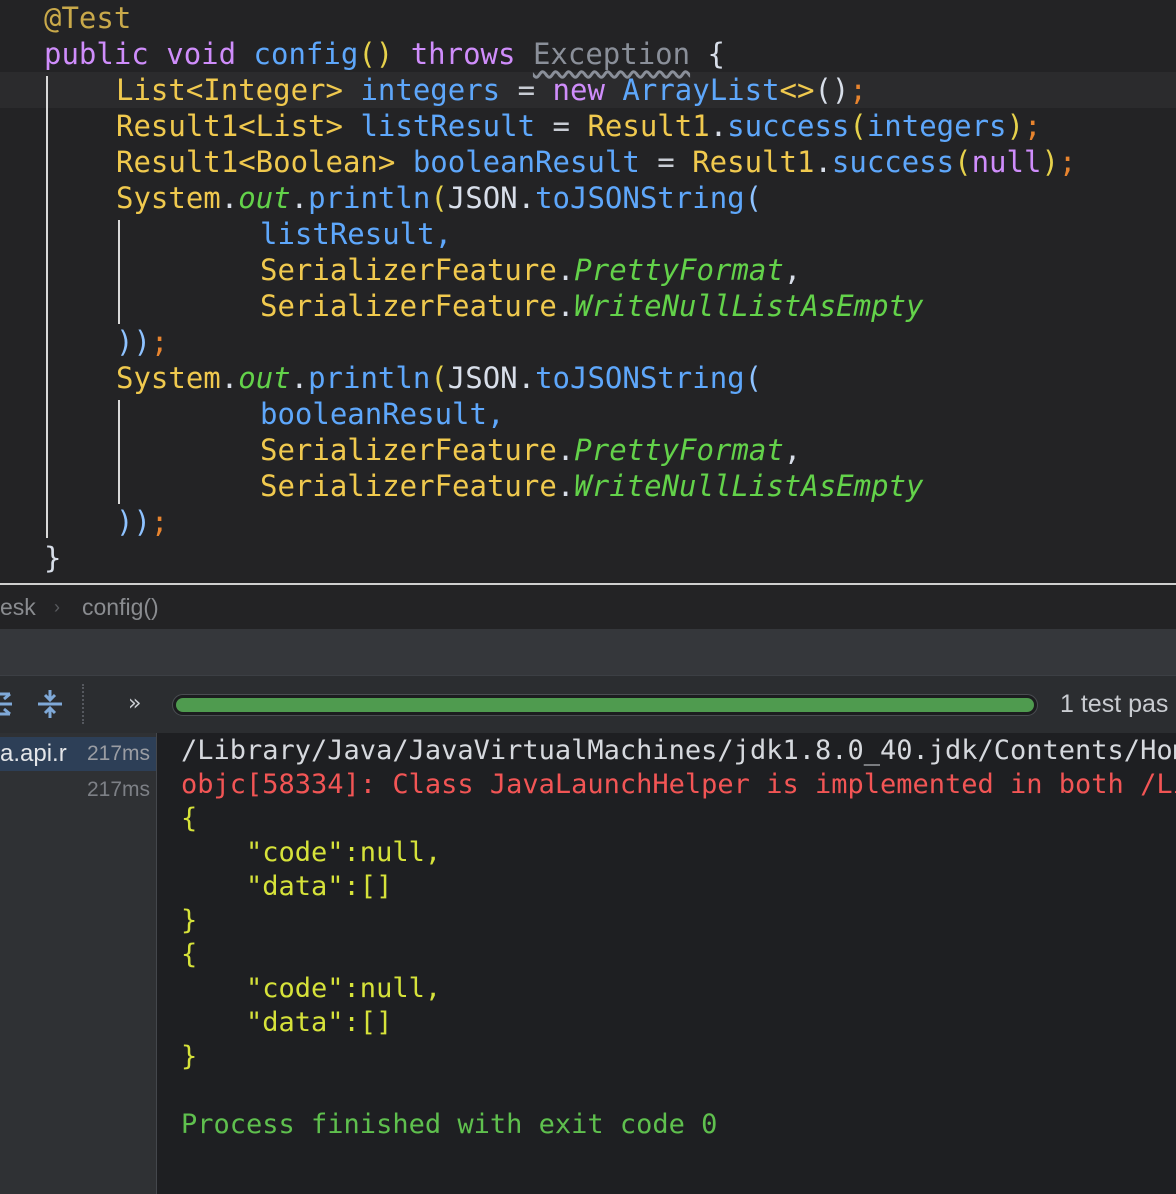 The width and height of the screenshot is (1176, 1194). Describe the element at coordinates (256, 162) in the screenshot. I see `type-result-boolean: Result1<Boolean>` at that location.